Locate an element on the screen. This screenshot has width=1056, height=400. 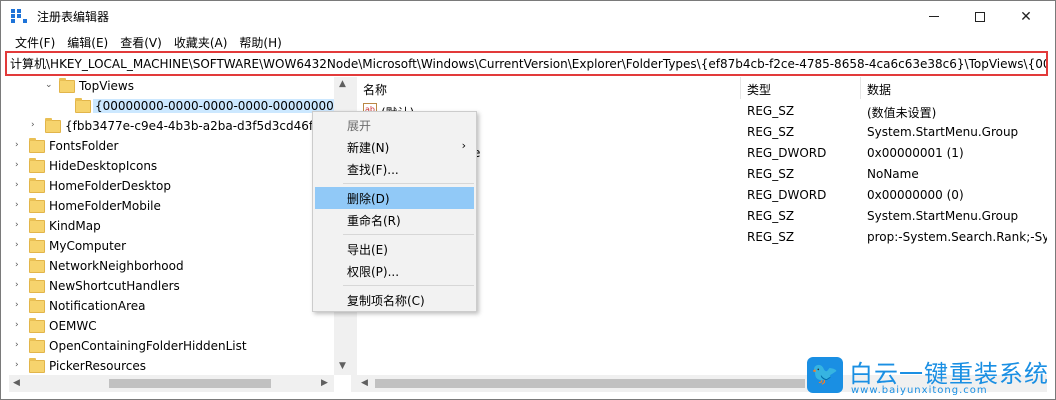
tree-item-label: HideDesktopIcons is located at coordinates (103, 166).